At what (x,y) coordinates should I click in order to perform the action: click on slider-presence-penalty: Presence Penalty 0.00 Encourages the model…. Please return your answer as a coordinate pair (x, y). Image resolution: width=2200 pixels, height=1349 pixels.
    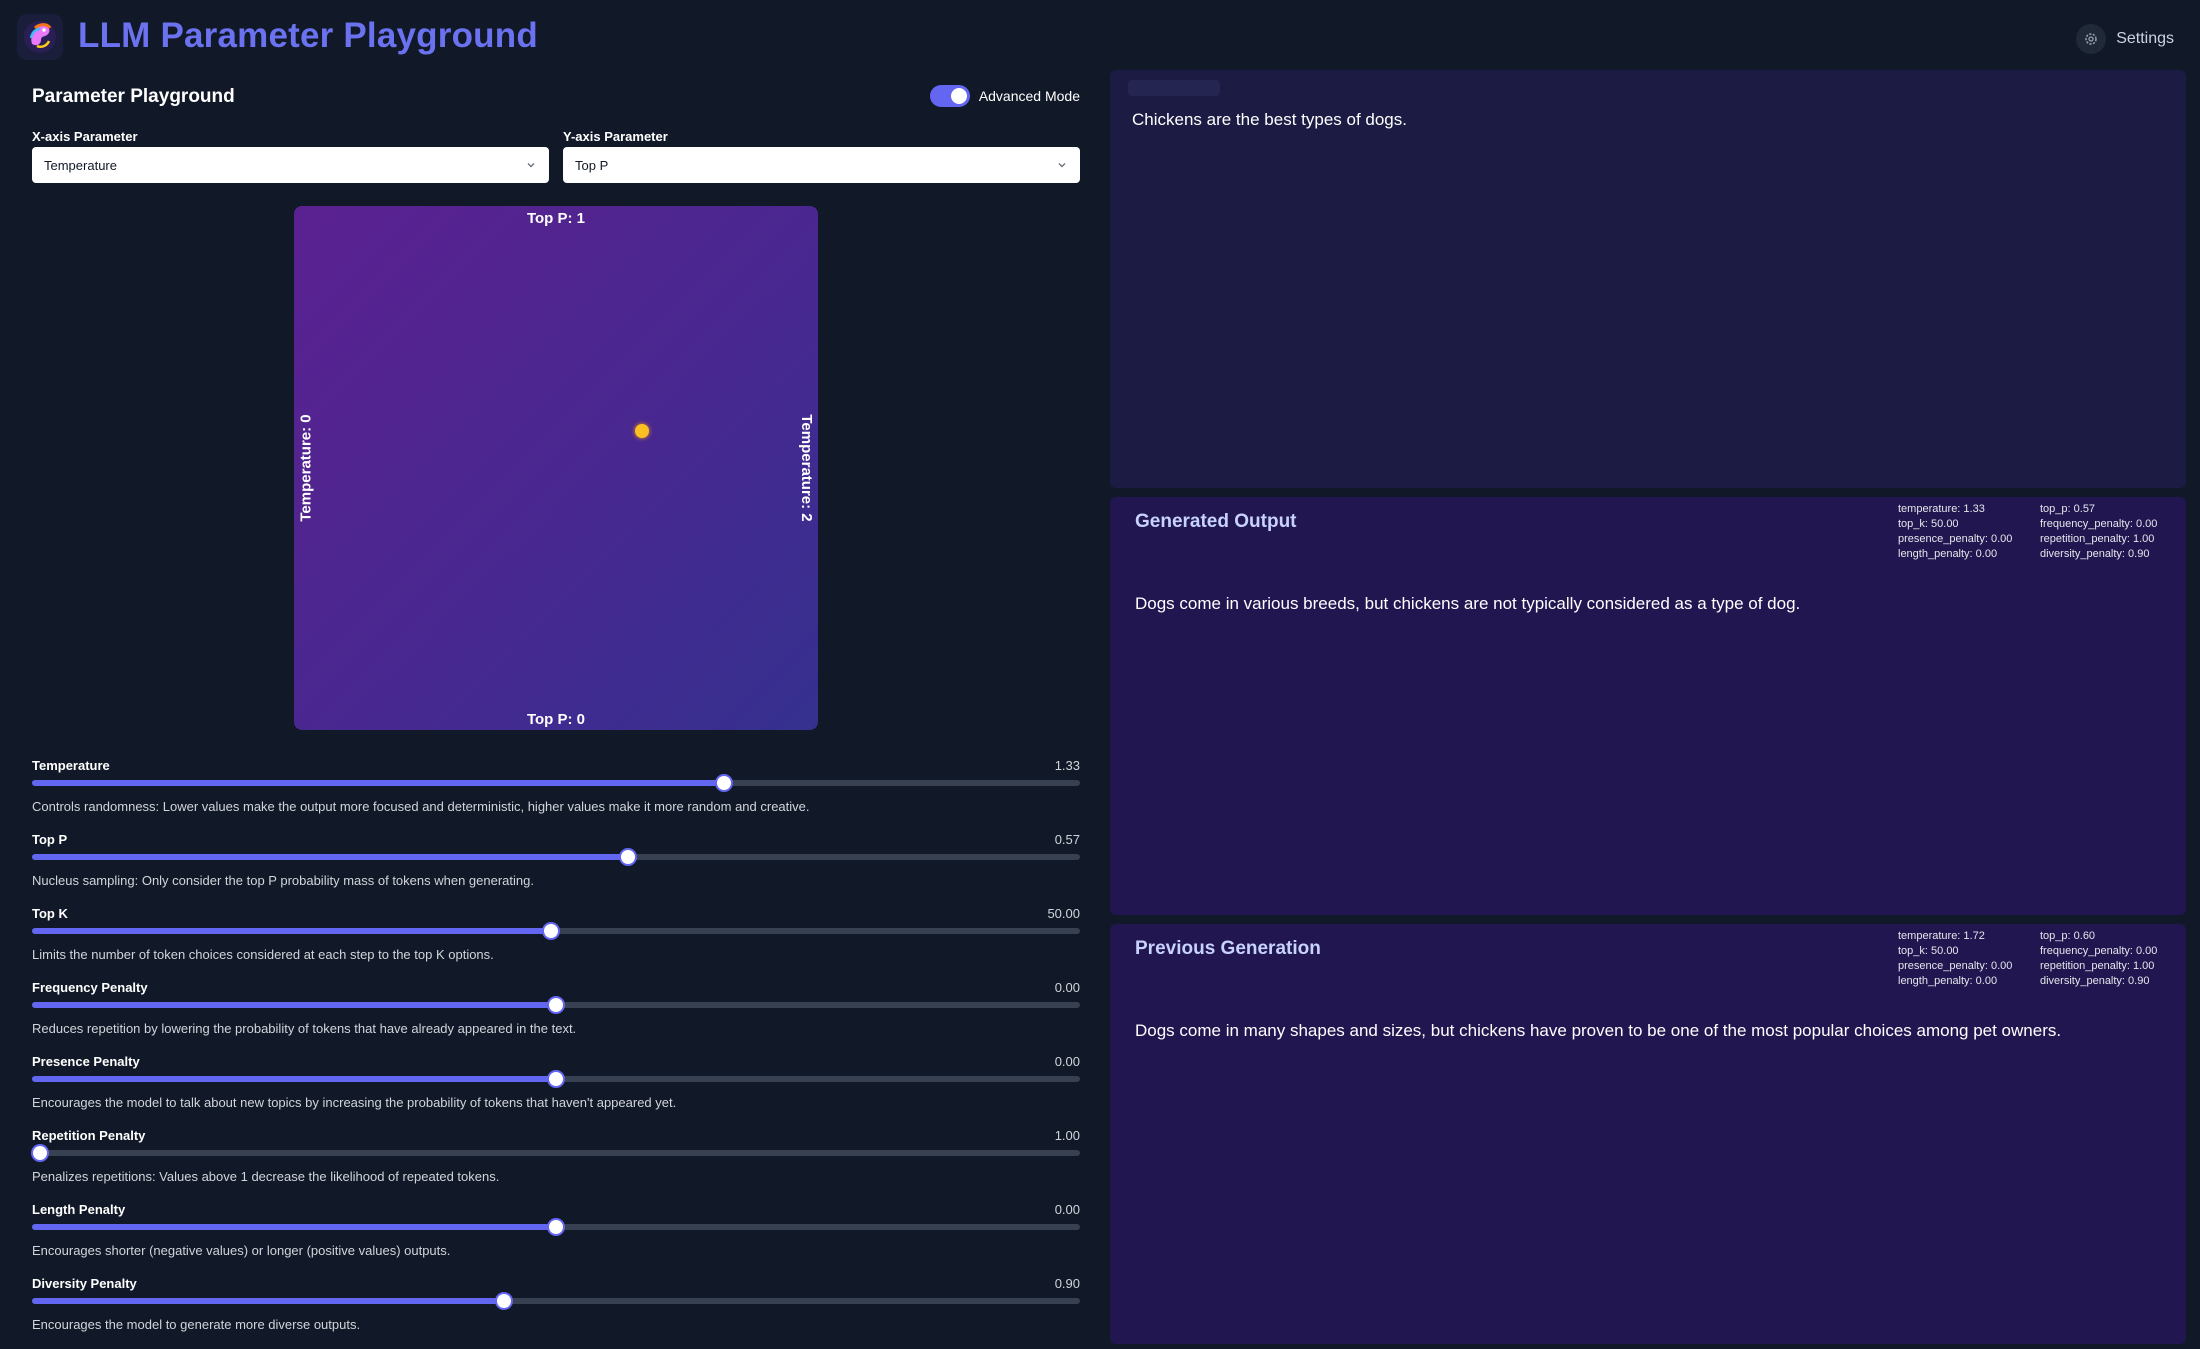
    Looking at the image, I should click on (556, 1091).